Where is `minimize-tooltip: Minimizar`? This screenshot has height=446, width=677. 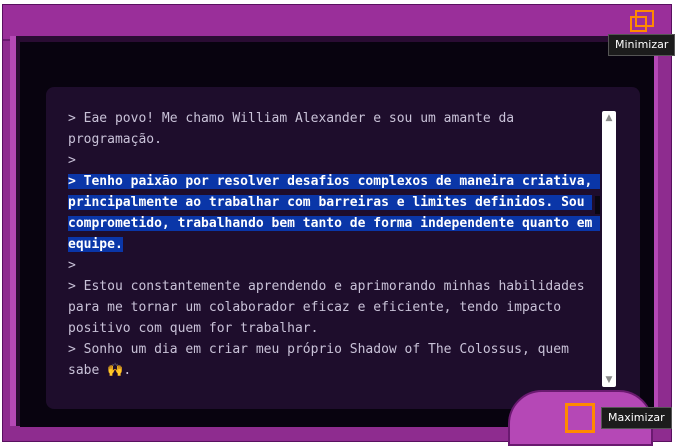 minimize-tooltip: Minimizar is located at coordinates (642, 45).